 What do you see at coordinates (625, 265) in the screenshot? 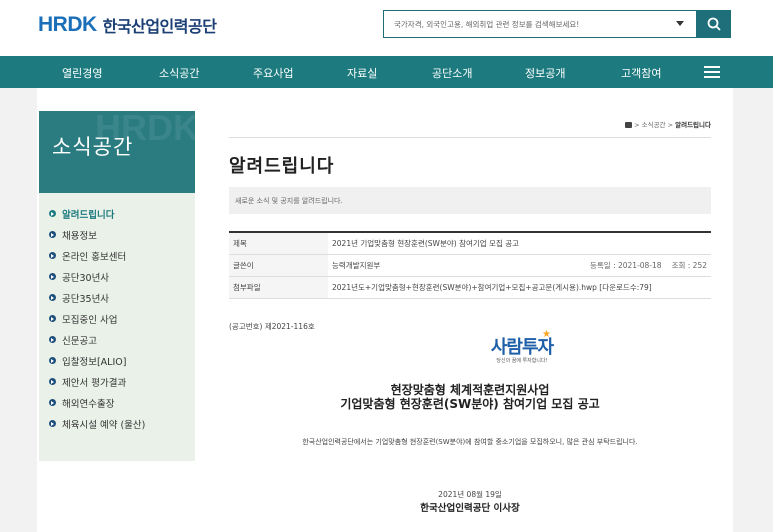
I see `post-date: 등록일 : 2021-08-18` at bounding box center [625, 265].